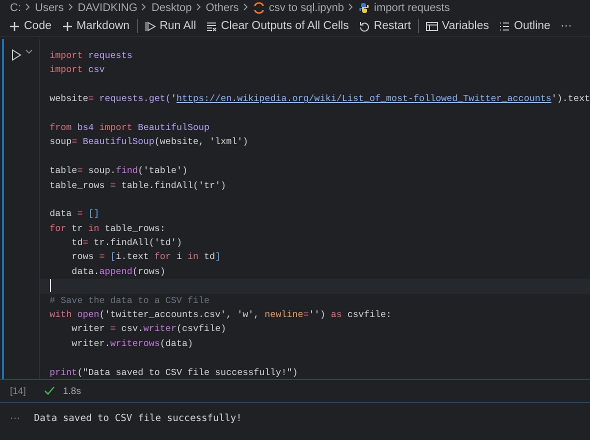 The width and height of the screenshot is (590, 440). I want to click on toolbar-button: Variables, so click(457, 26).